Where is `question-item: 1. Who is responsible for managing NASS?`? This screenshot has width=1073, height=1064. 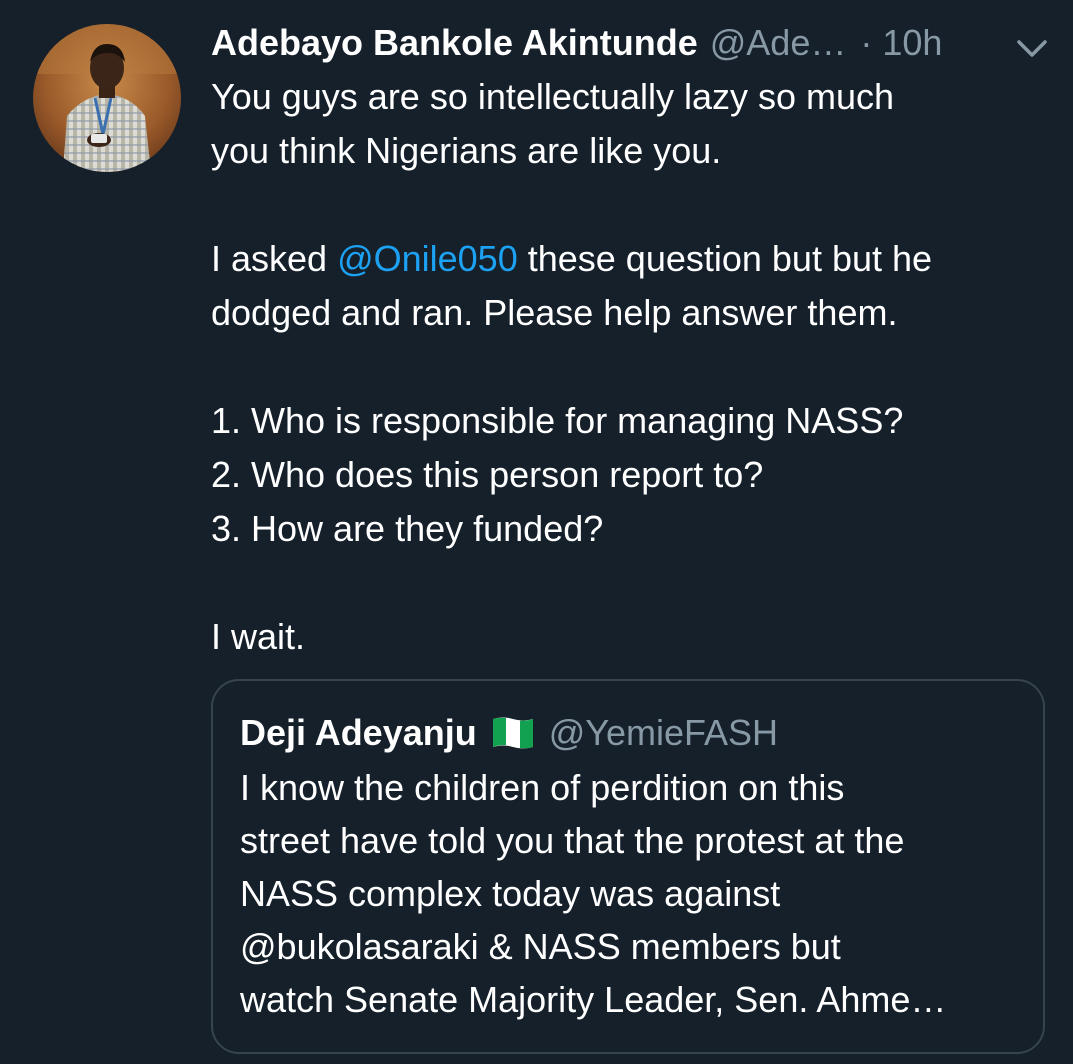 question-item: 1. Who is responsible for managing NASS? is located at coordinates (557, 420).